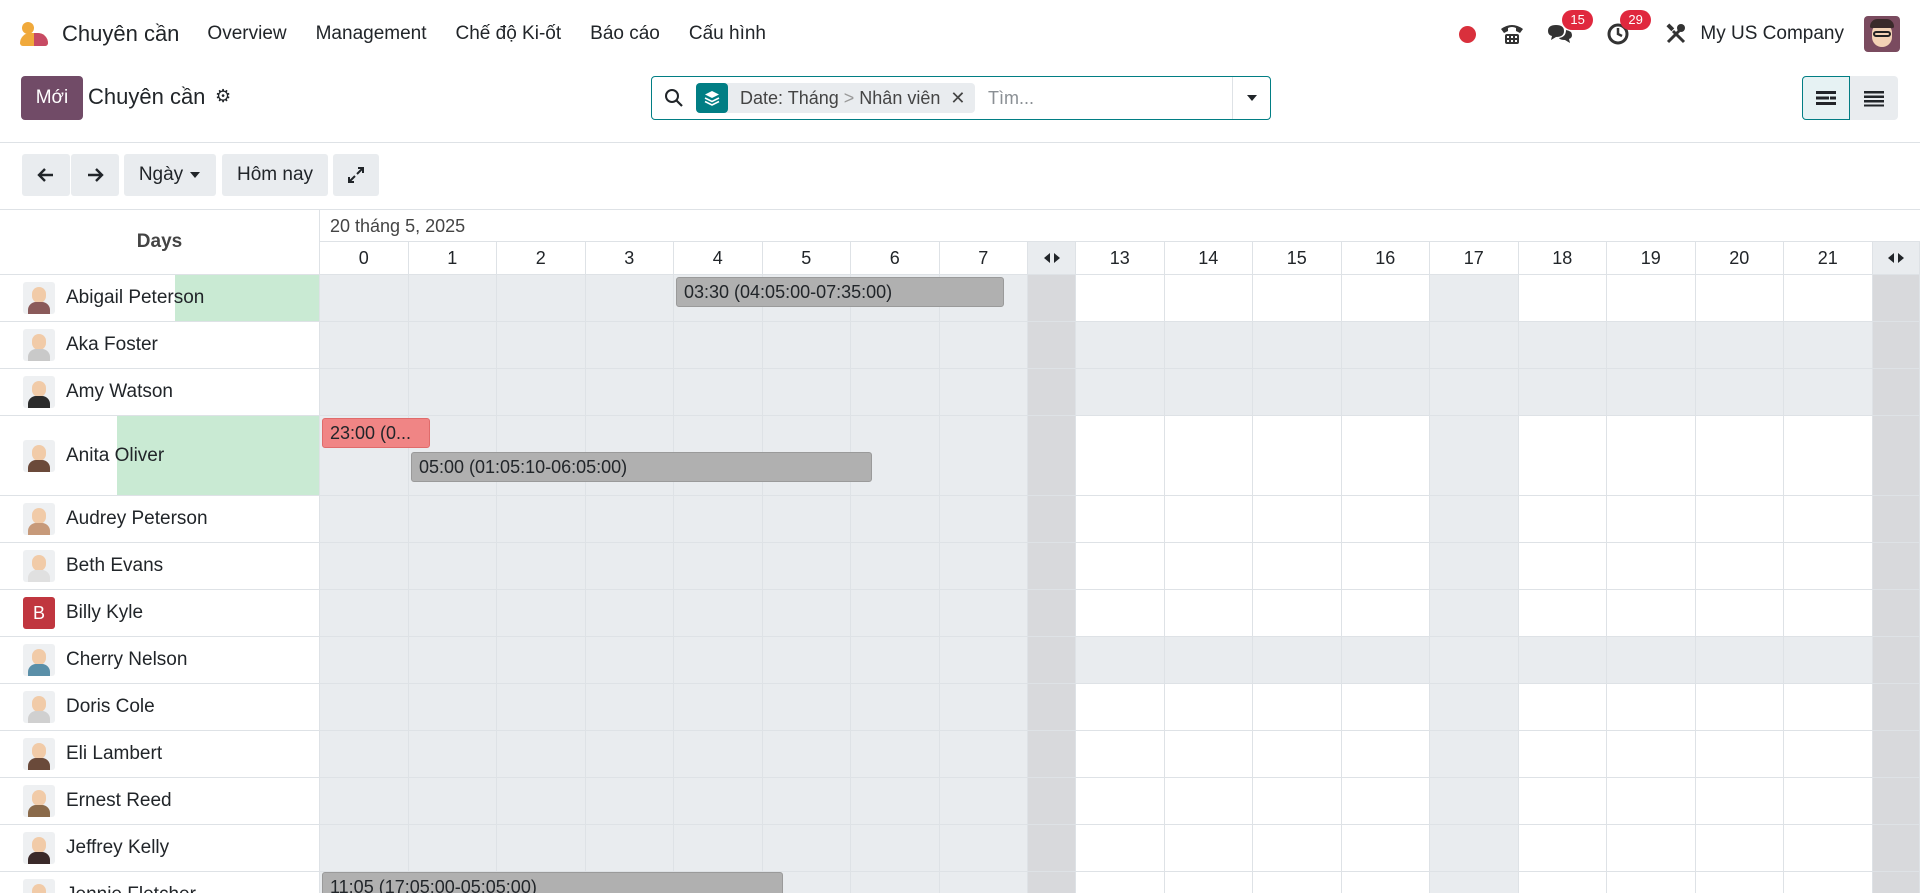  I want to click on row-header: Abigail Peterson, so click(160, 298).